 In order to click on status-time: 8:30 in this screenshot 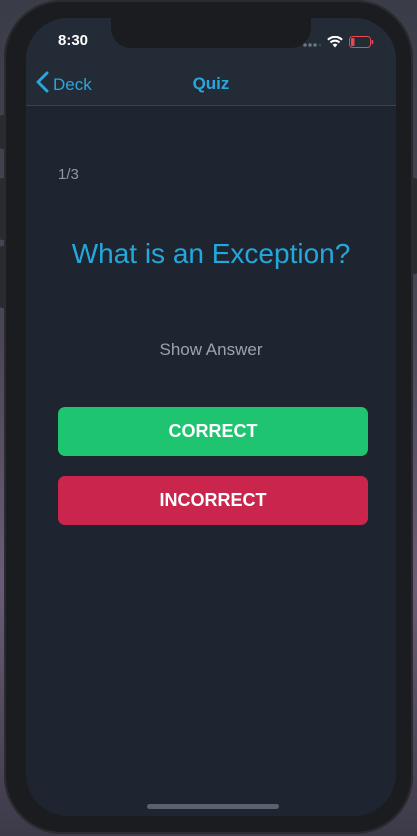, I will do `click(73, 40)`.